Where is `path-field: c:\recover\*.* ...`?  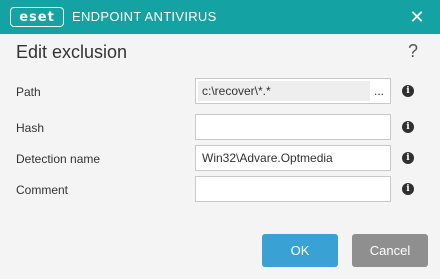 path-field: c:\recover\*.* ... is located at coordinates (293, 91).